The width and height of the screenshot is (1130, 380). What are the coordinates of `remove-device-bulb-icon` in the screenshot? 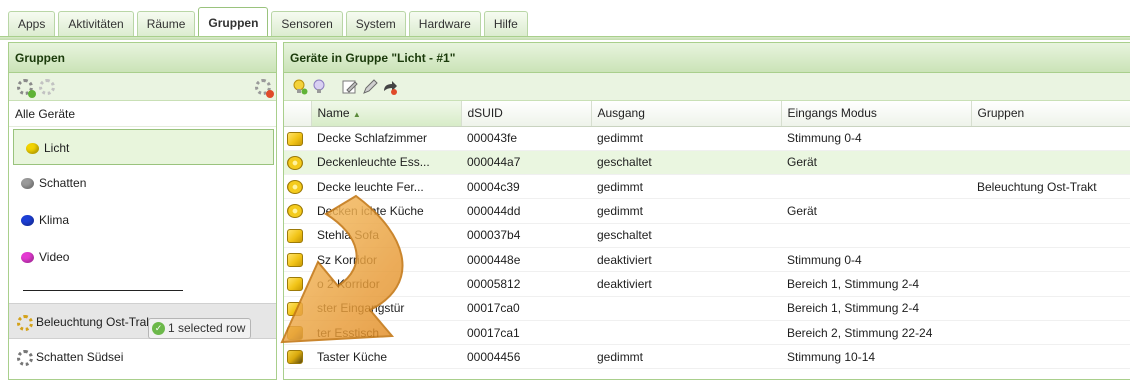 It's located at (320, 87).